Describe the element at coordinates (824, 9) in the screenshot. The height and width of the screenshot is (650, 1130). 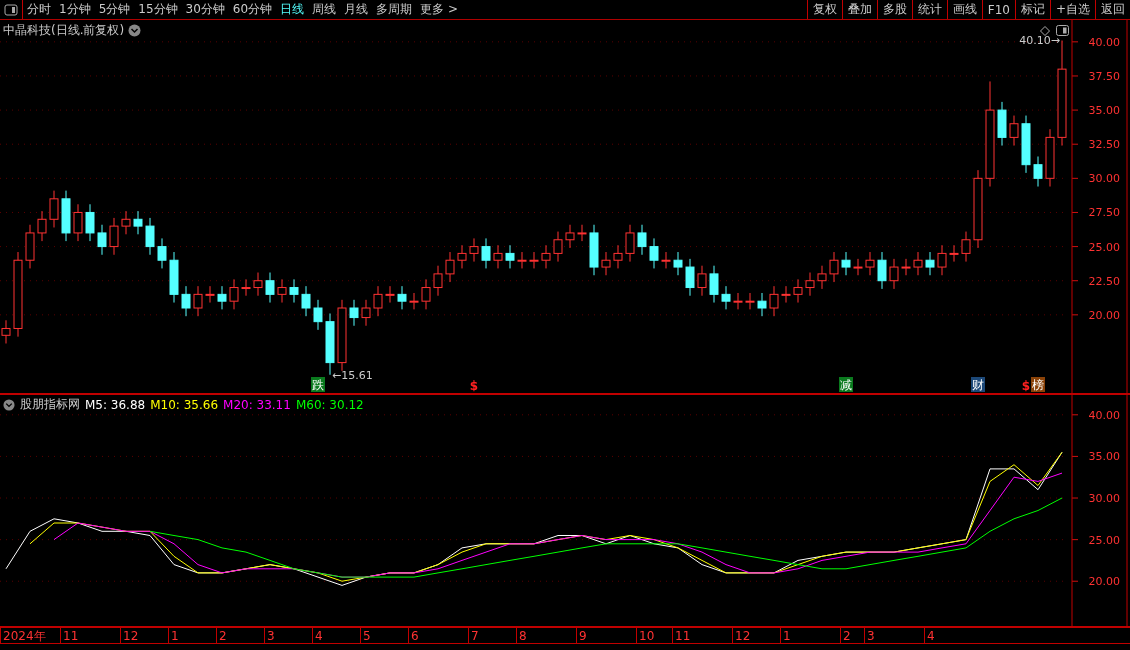
I see `toolbar-button: 复权` at that location.